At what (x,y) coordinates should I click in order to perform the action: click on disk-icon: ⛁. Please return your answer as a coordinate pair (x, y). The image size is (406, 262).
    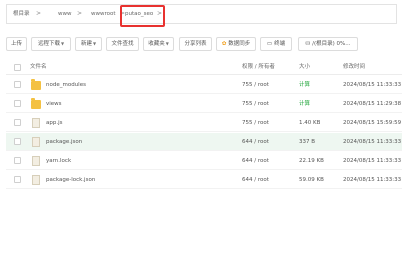
    Looking at the image, I should click on (308, 44).